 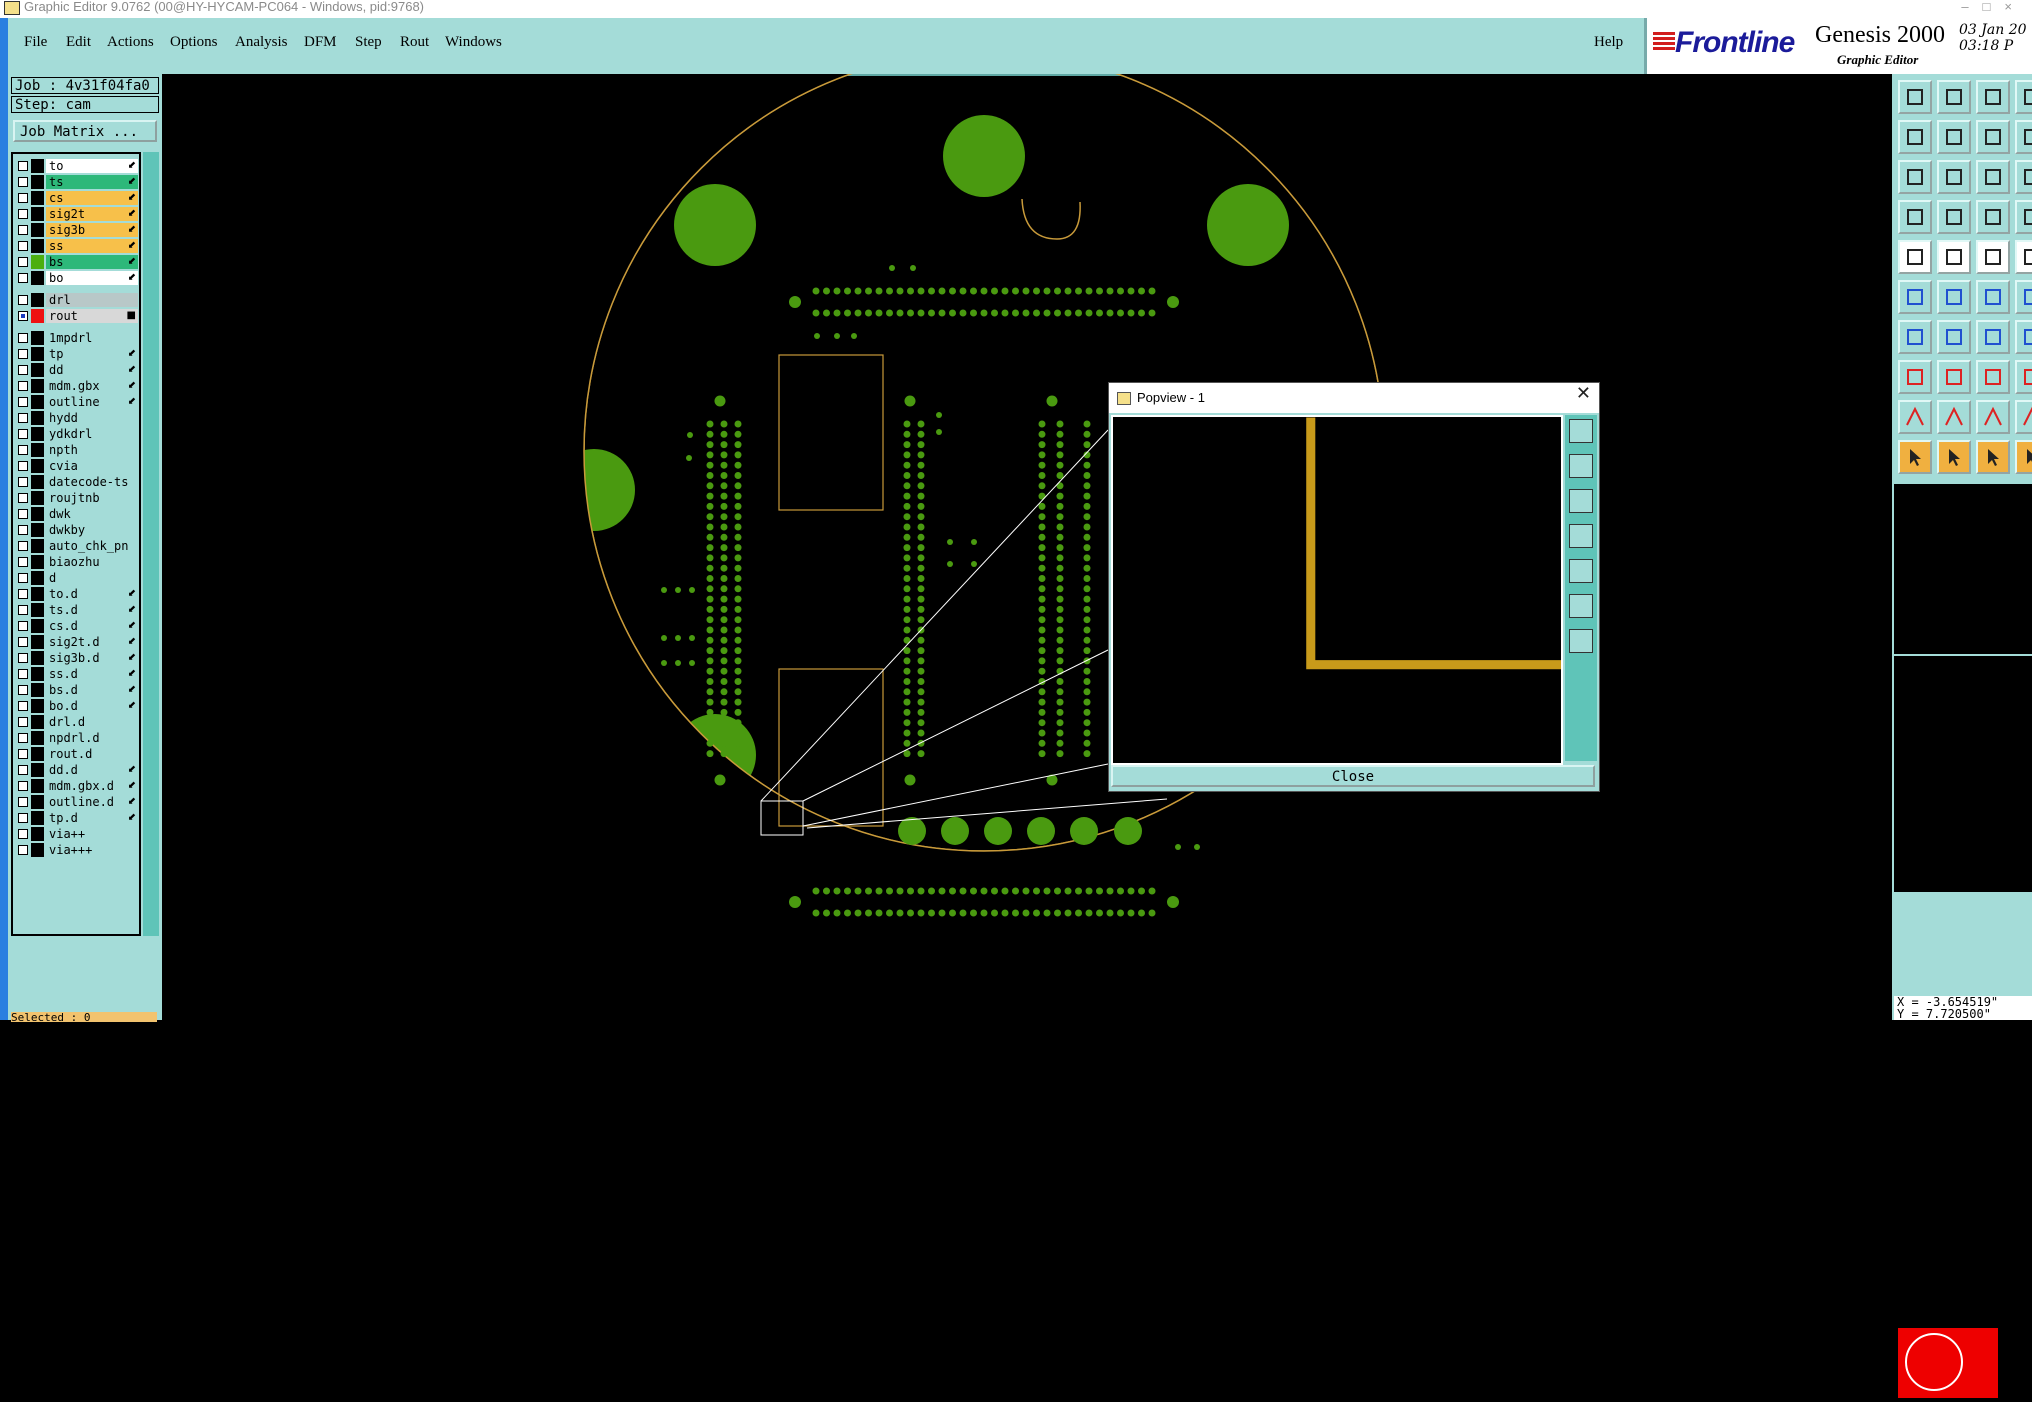 What do you see at coordinates (77, 434) in the screenshot?
I see `layer-row-ydkdrl: ydkdrl` at bounding box center [77, 434].